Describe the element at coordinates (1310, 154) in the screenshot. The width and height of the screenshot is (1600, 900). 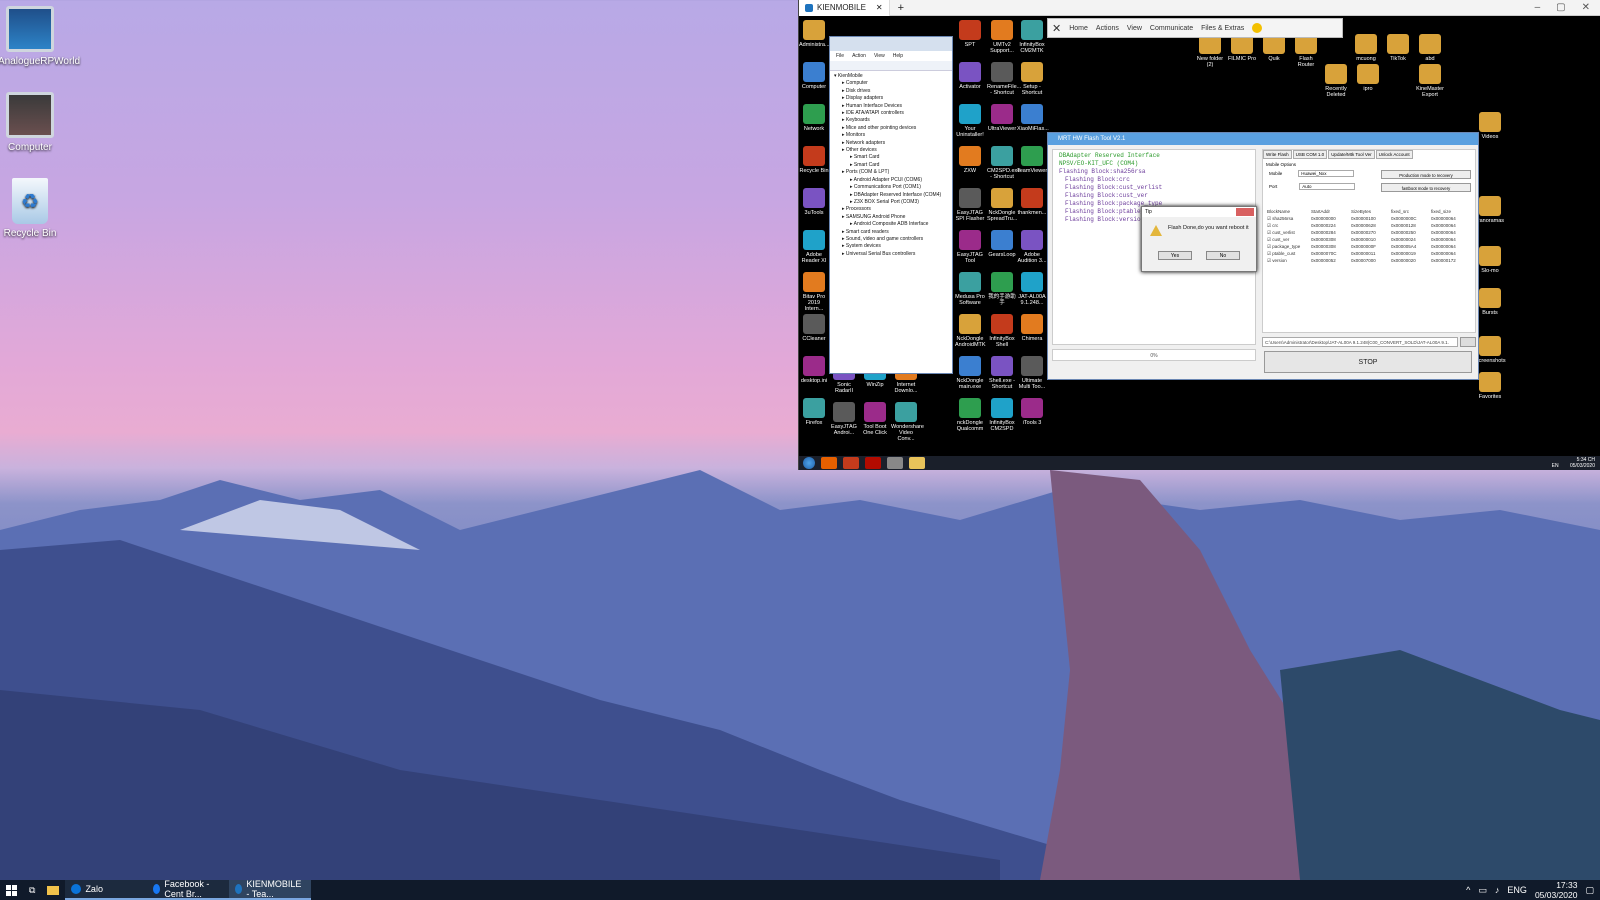
I see `tab-usb-com: USB COM 1.0` at that location.